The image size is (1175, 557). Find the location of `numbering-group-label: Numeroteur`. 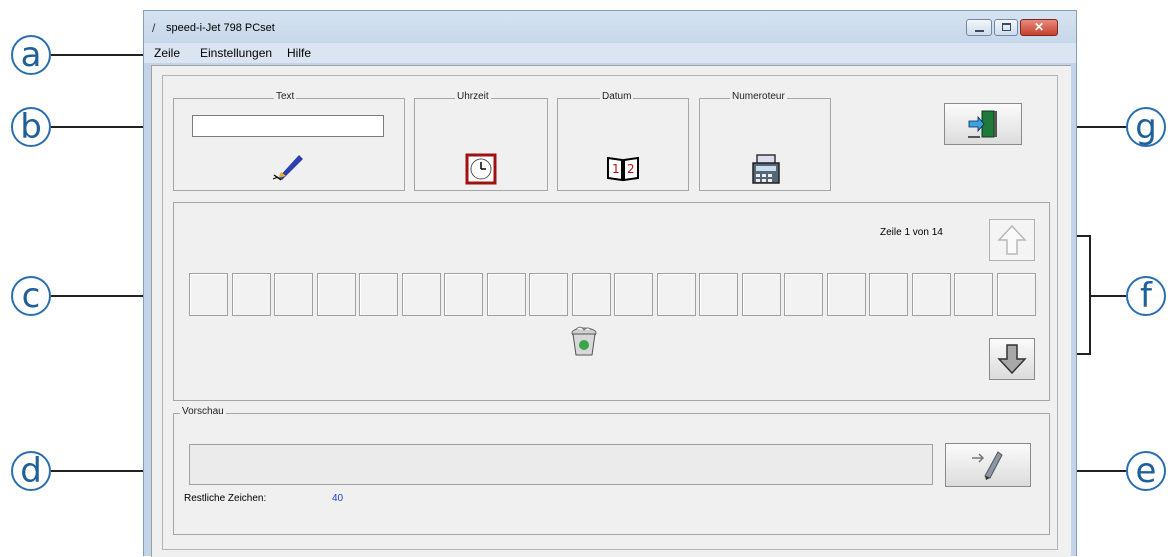

numbering-group-label: Numeroteur is located at coordinates (758, 96).